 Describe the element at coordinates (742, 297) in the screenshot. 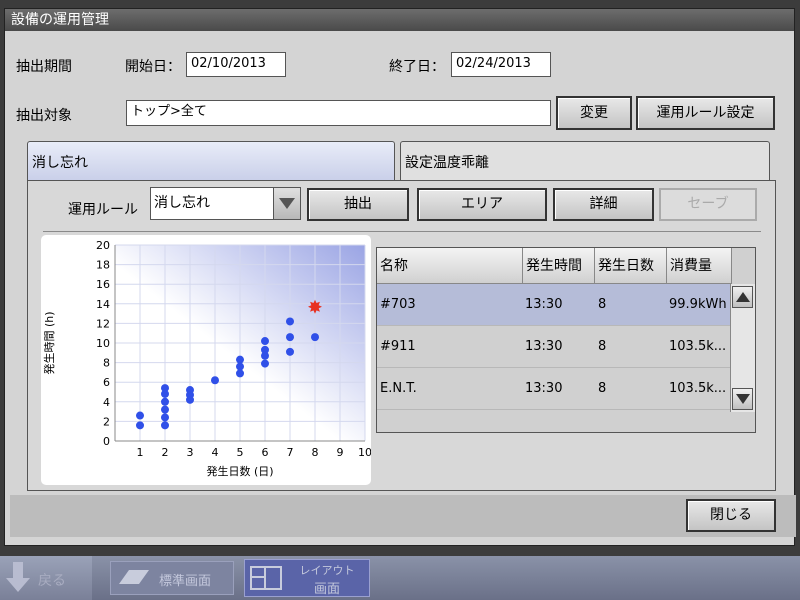

I see `scroll-up-icon` at that location.